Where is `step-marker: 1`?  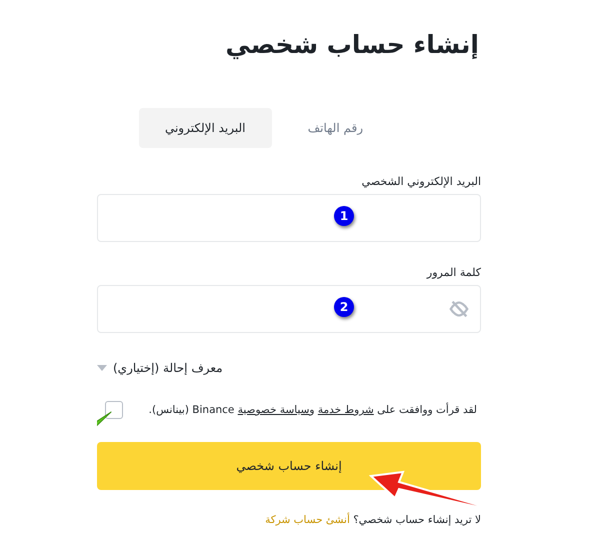 step-marker: 1 is located at coordinates (344, 216).